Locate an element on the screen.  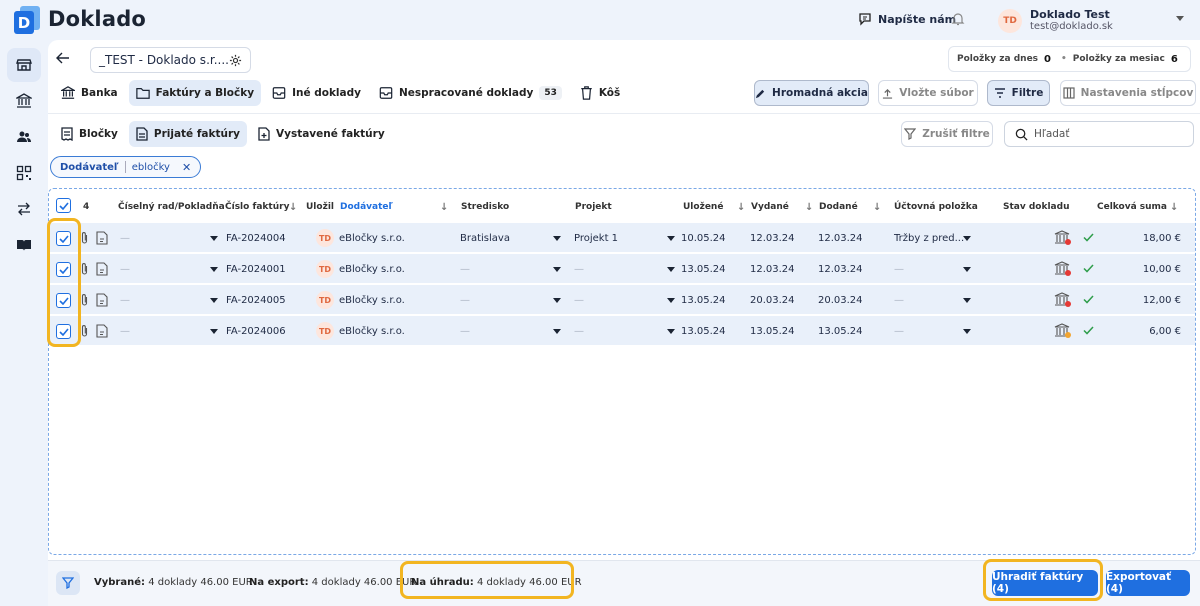
select-all-checkbox is located at coordinates (63, 205).